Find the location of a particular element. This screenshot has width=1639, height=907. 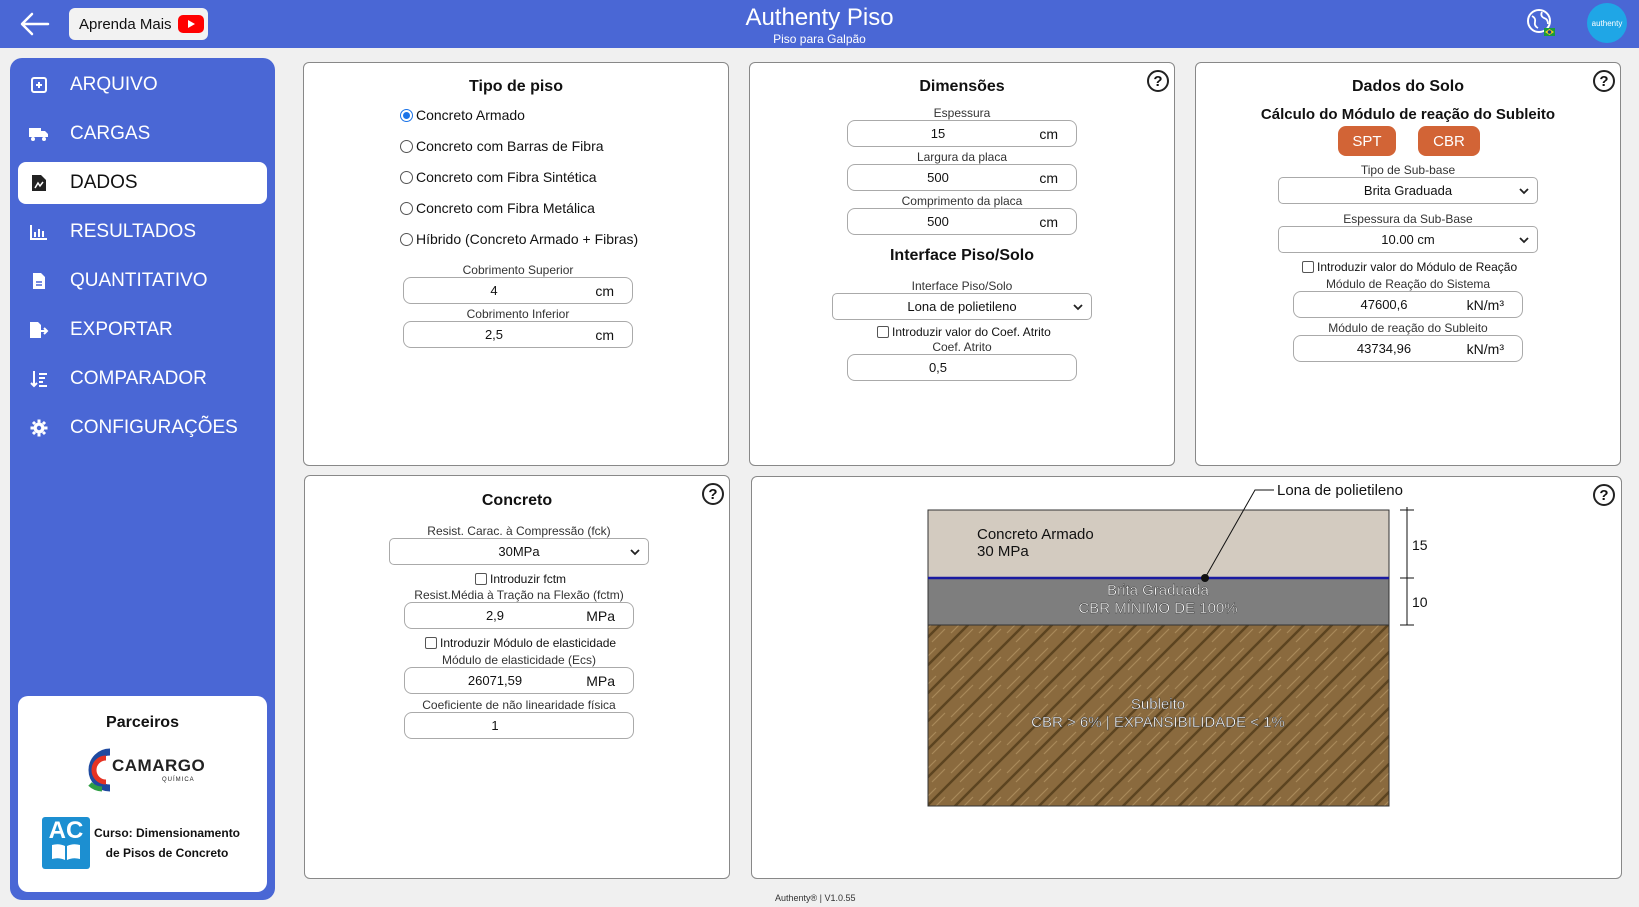

floor-type-option-3: Concreto com Fibra Sintética is located at coordinates (498, 177).